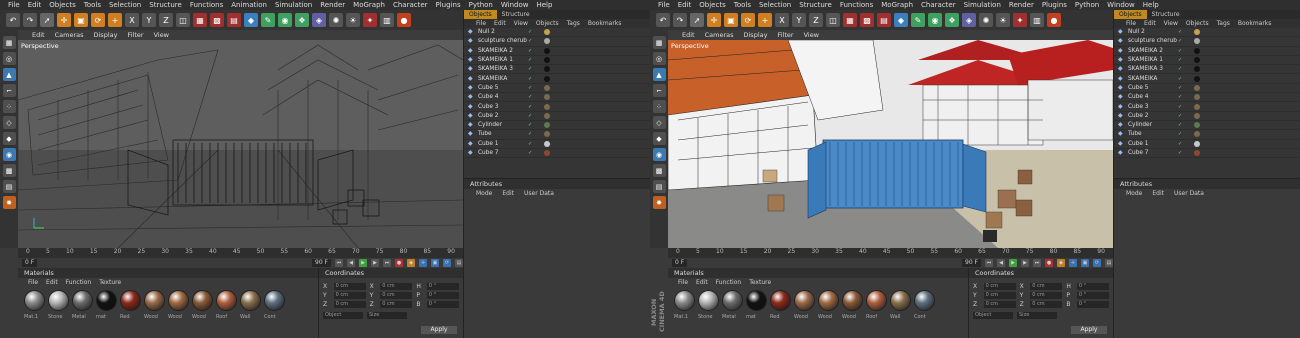  What do you see at coordinates (521, 23) in the screenshot?
I see `obj-menu-view: View` at bounding box center [521, 23].